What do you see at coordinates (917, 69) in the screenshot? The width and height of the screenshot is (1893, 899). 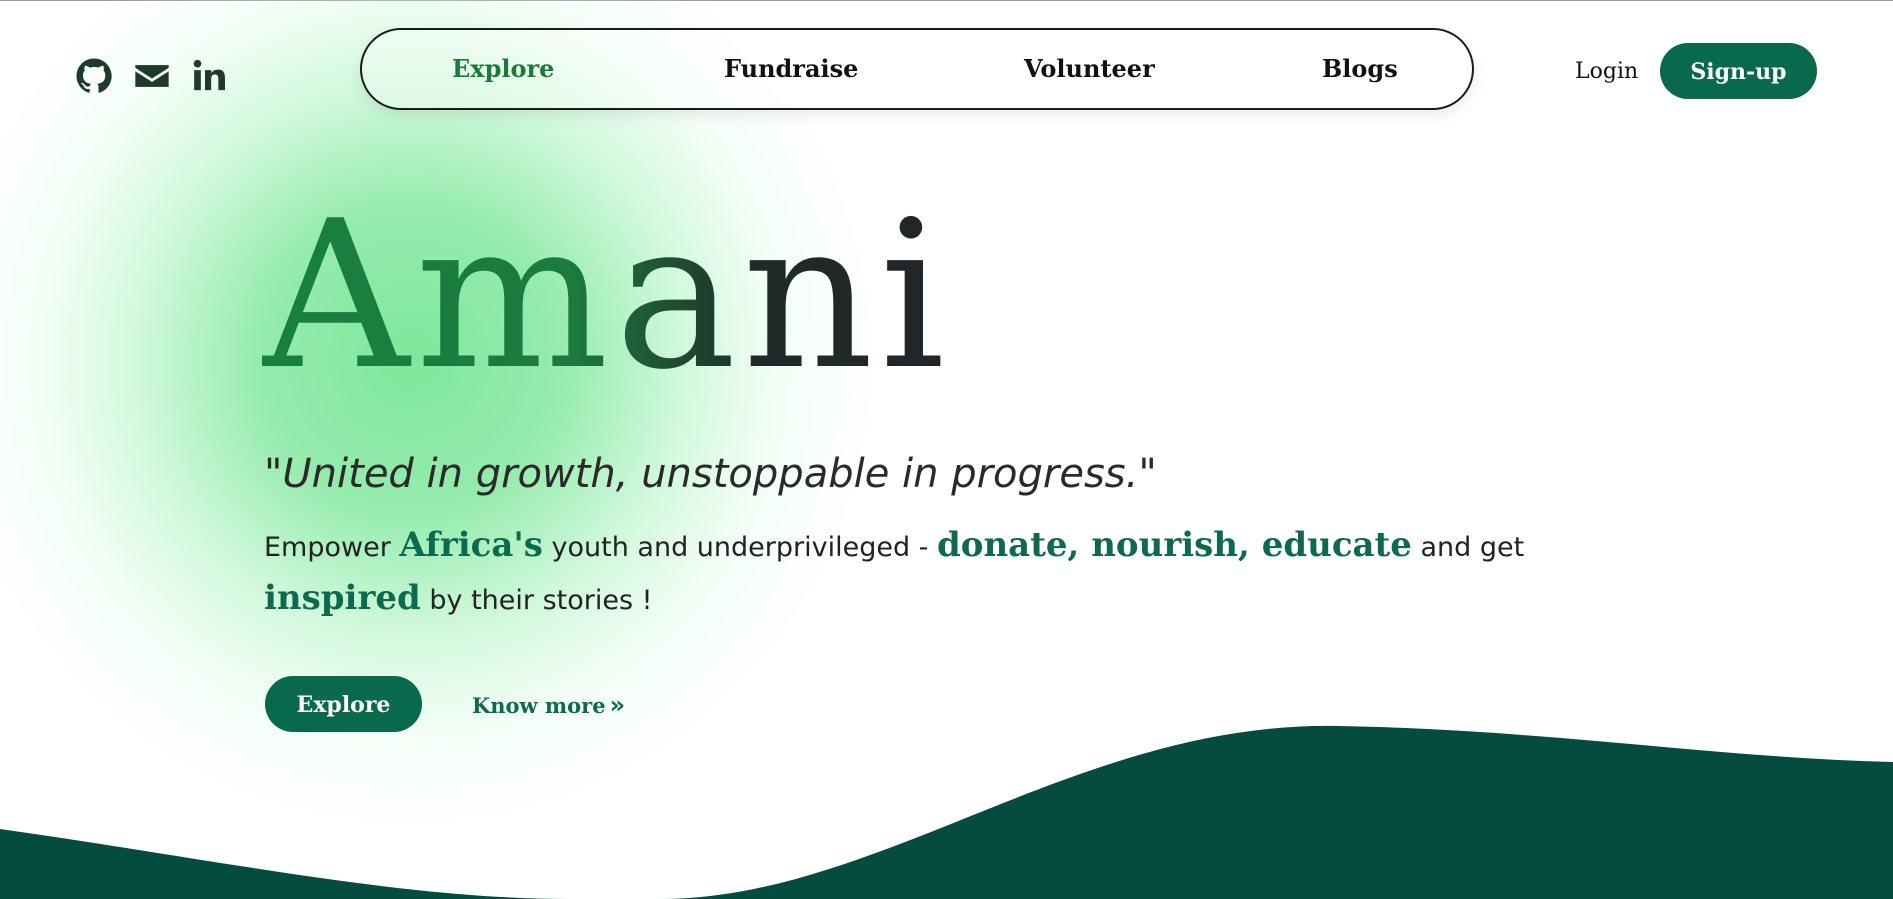 I see `main-nav: Explore Fundraise Volunteer Blogs` at bounding box center [917, 69].